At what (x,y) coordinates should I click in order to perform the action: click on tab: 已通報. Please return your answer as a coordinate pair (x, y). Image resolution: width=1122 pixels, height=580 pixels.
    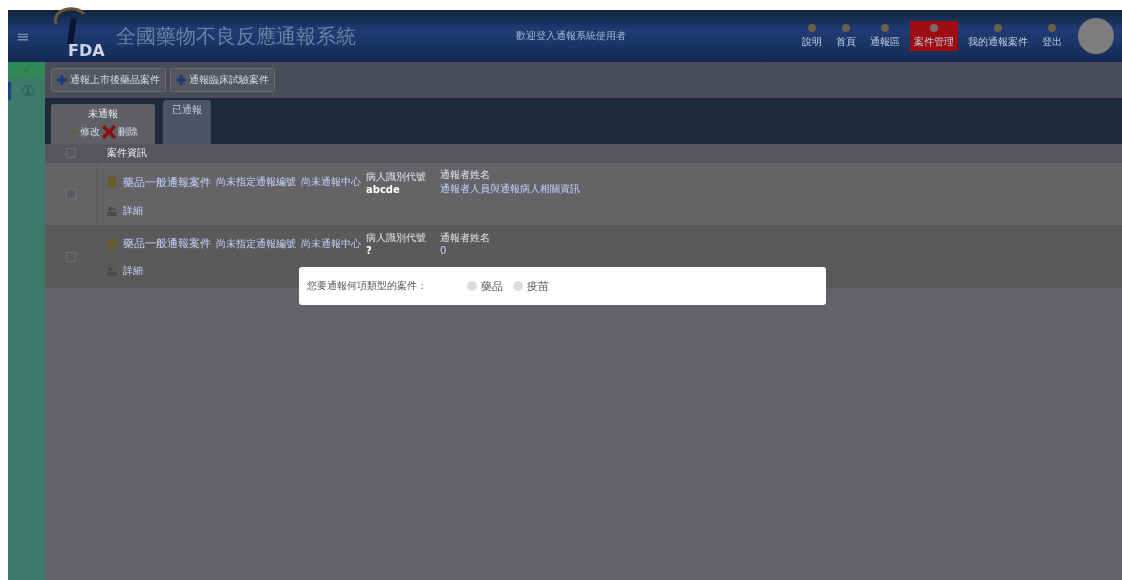
    Looking at the image, I should click on (187, 122).